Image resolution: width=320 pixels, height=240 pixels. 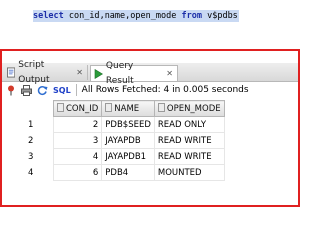 I want to click on refresh-icon, so click(x=42, y=90).